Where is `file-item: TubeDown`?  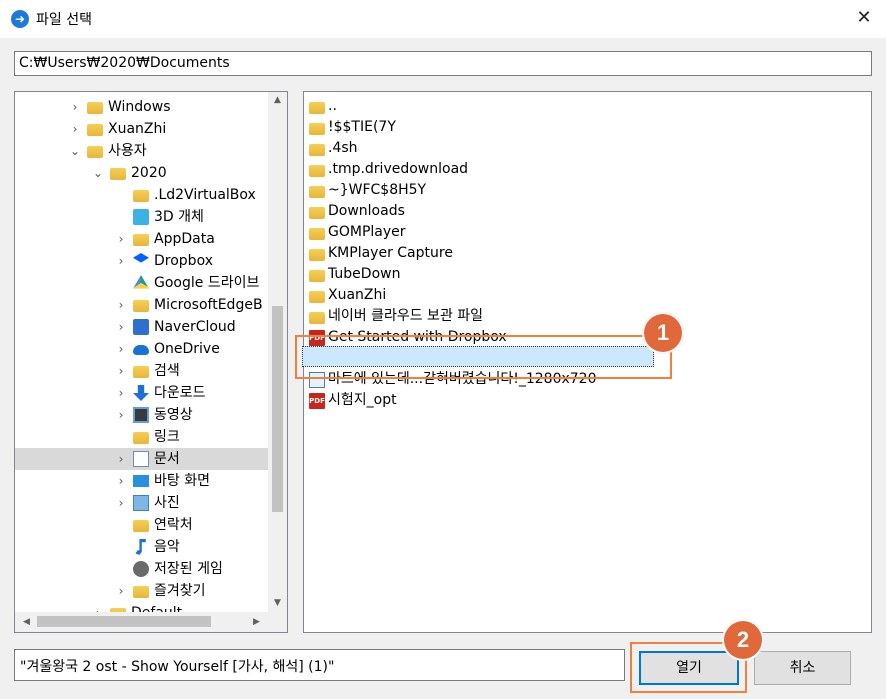
file-item: TubeDown is located at coordinates (586, 274).